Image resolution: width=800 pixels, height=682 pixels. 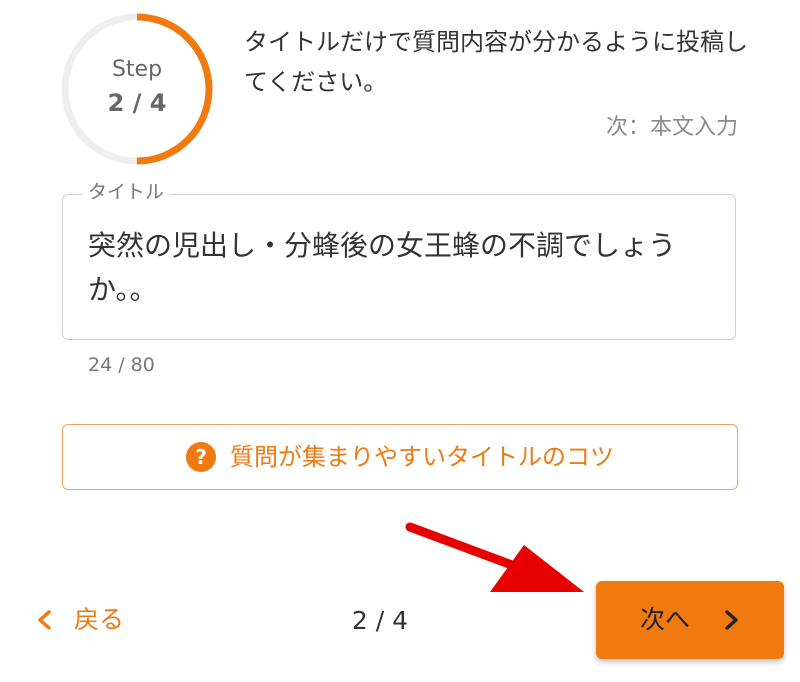 I want to click on back-button: 戻る, so click(x=80, y=620).